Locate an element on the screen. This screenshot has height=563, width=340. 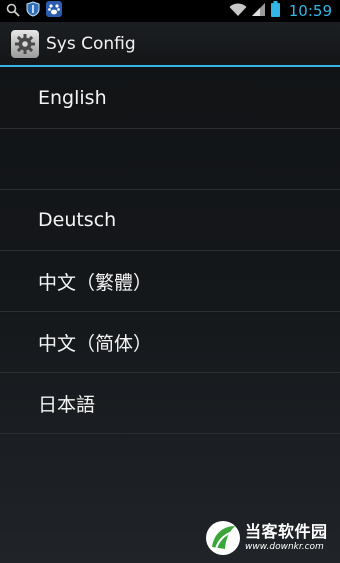
language-item-chinese-traditional: 中文（繁體） is located at coordinates (170, 281).